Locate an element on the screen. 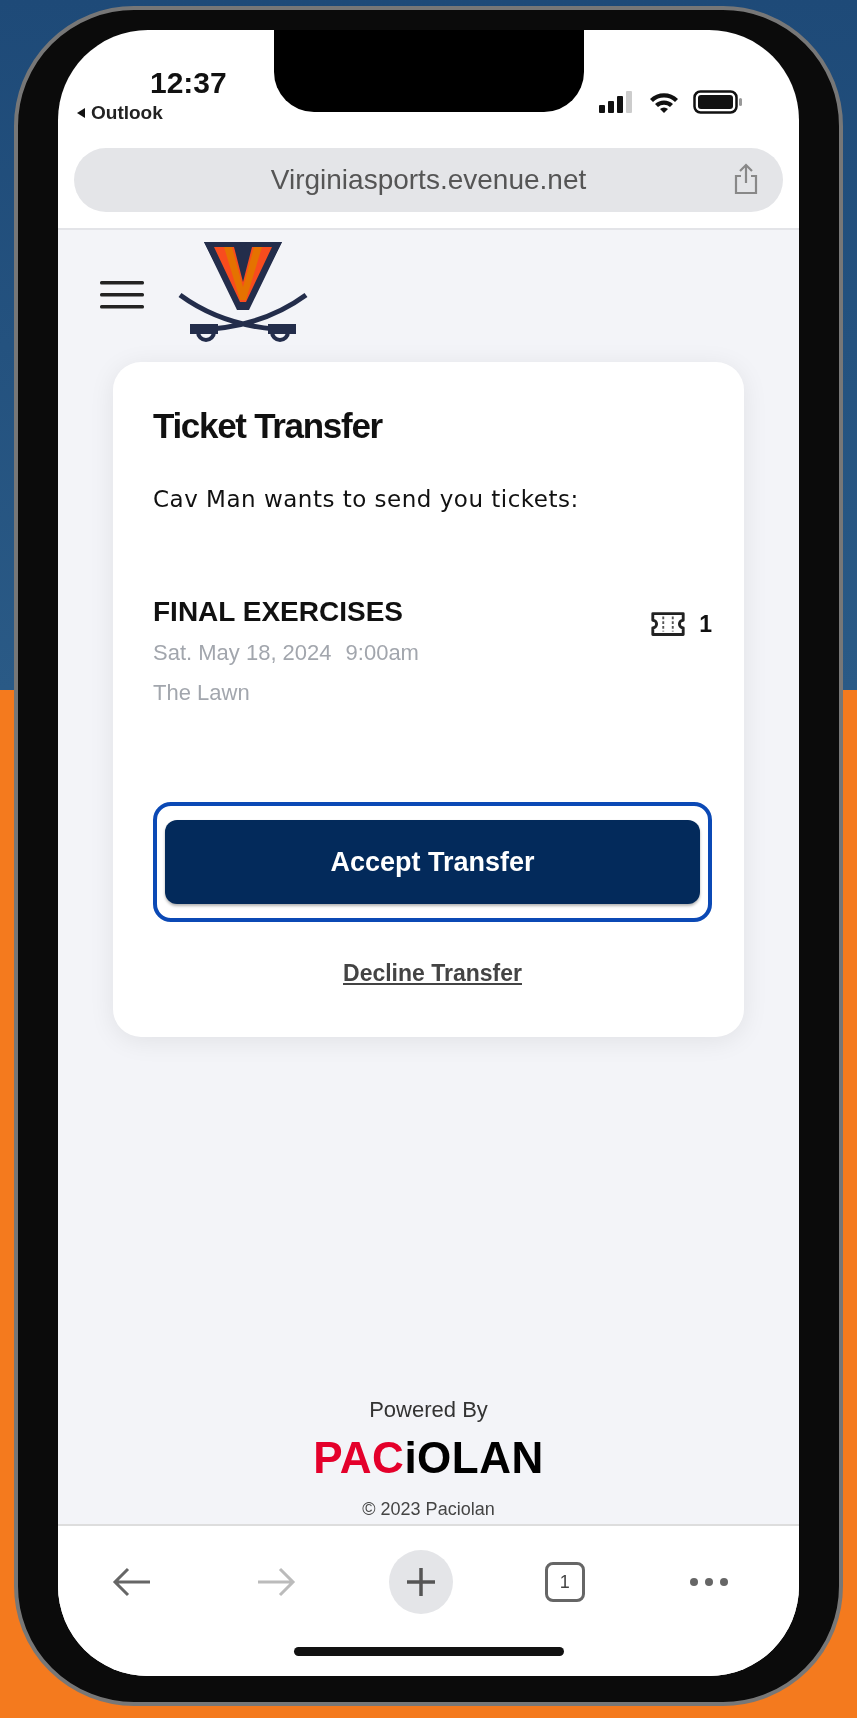 This screenshot has height=1718, width=857. url-text: Virginiasports.evenue.net is located at coordinates (428, 180).